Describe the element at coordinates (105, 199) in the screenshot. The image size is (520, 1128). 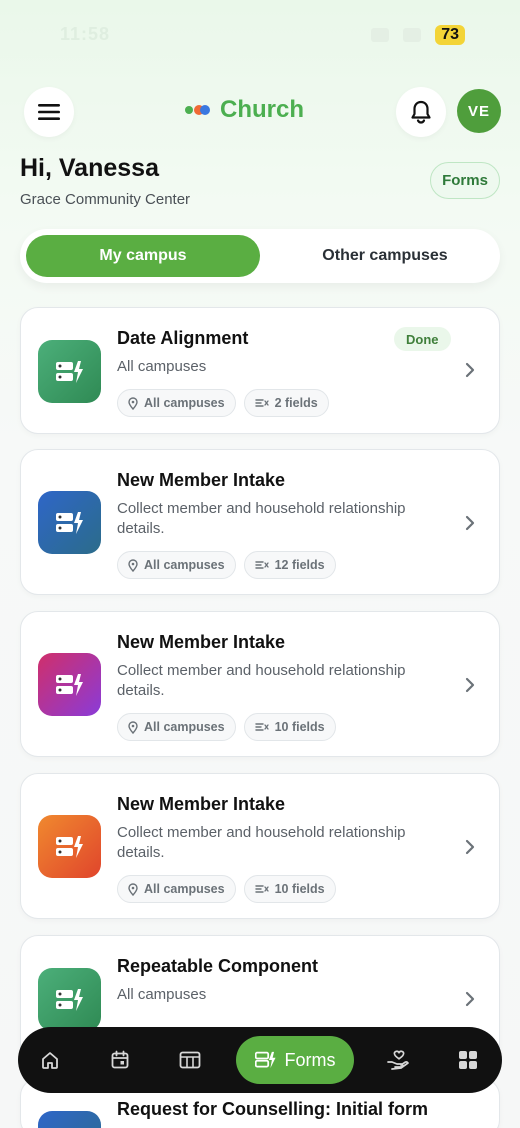
I see `organization-name: Grace Community Center` at that location.